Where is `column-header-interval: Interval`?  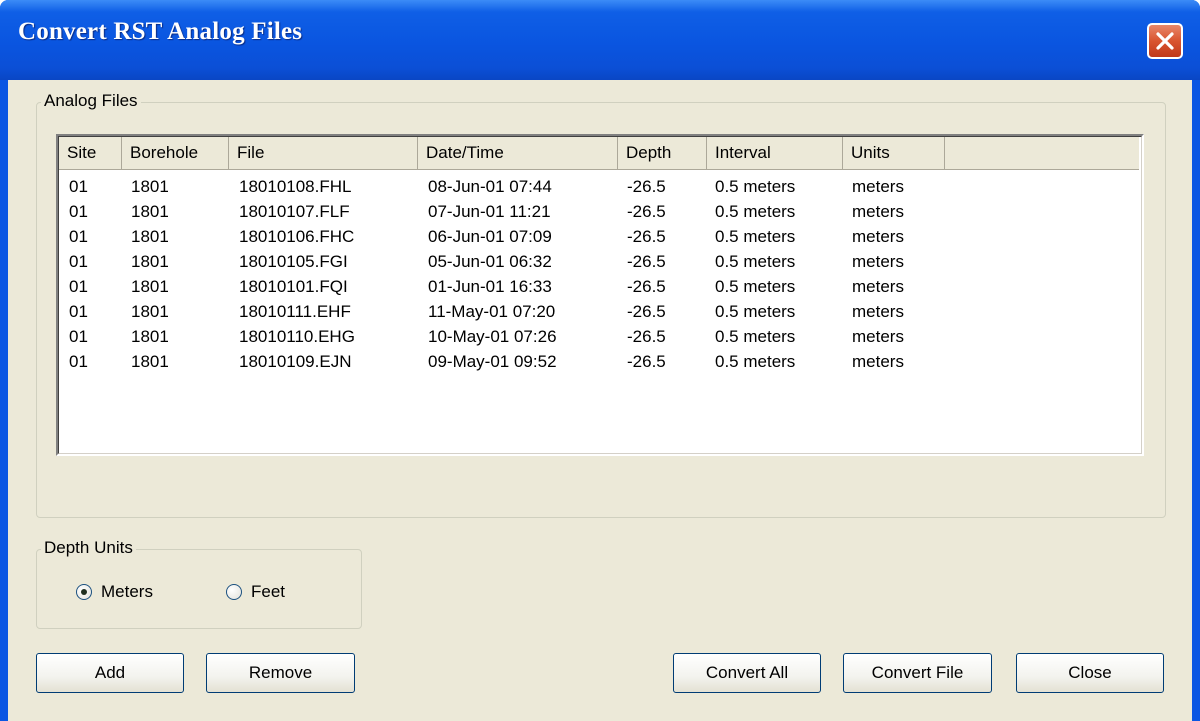 column-header-interval: Interval is located at coordinates (775, 153).